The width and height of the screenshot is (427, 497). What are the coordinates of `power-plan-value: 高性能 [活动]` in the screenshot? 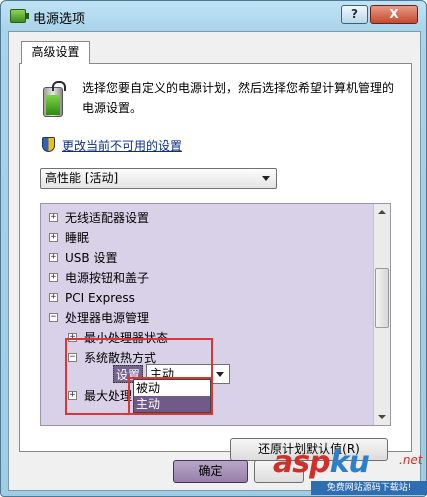 It's located at (82, 178).